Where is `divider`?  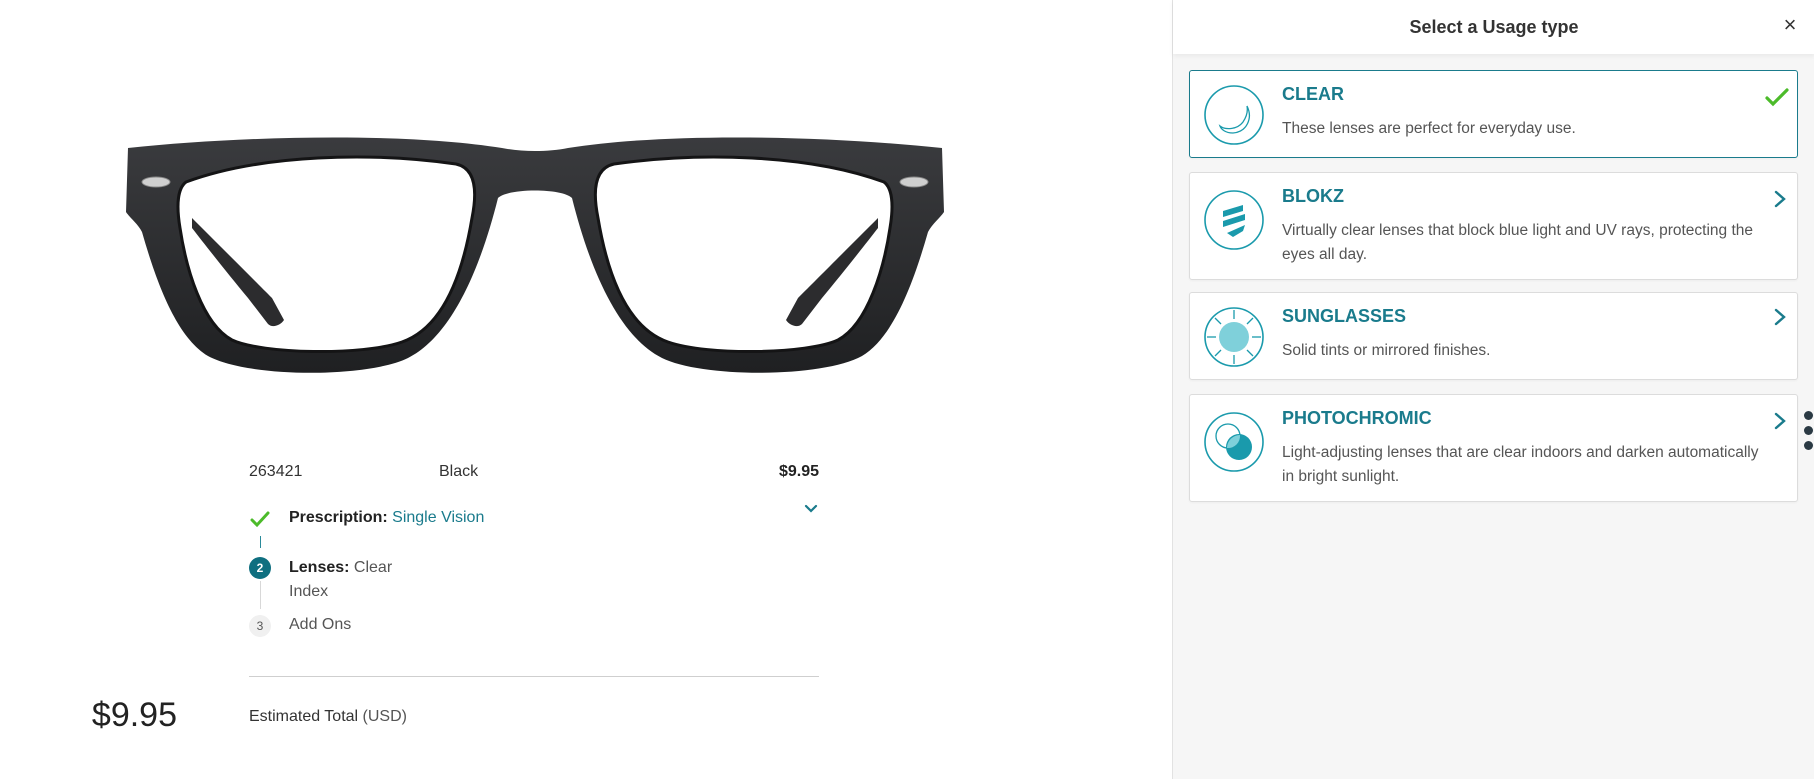
divider is located at coordinates (534, 676).